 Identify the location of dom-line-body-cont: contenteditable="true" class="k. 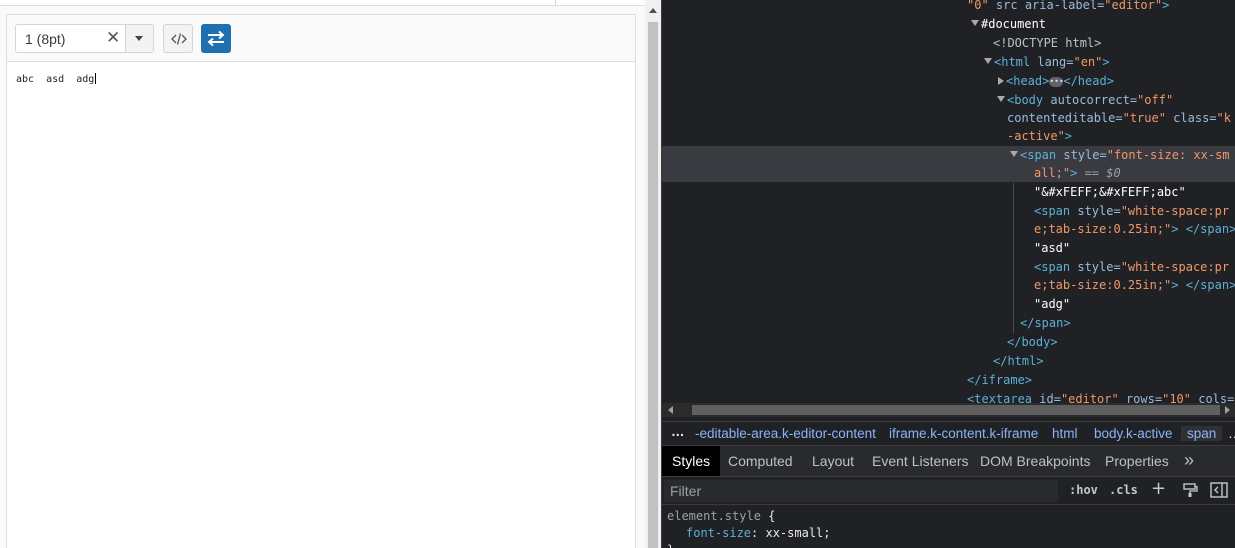
(1119, 118).